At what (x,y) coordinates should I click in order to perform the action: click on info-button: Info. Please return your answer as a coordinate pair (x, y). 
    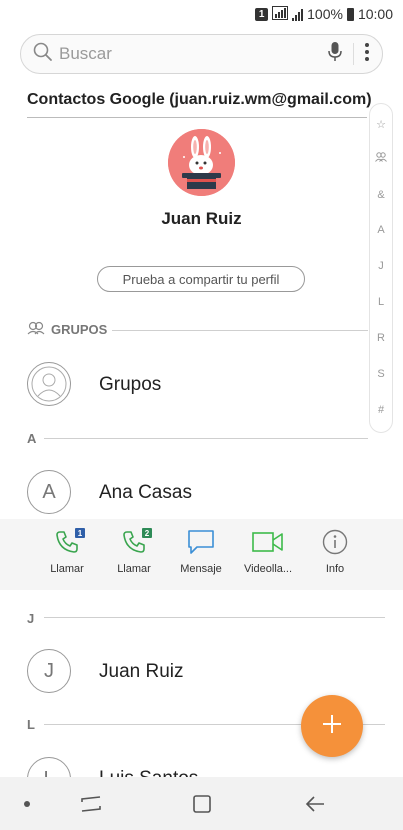
    Looking at the image, I should click on (335, 552).